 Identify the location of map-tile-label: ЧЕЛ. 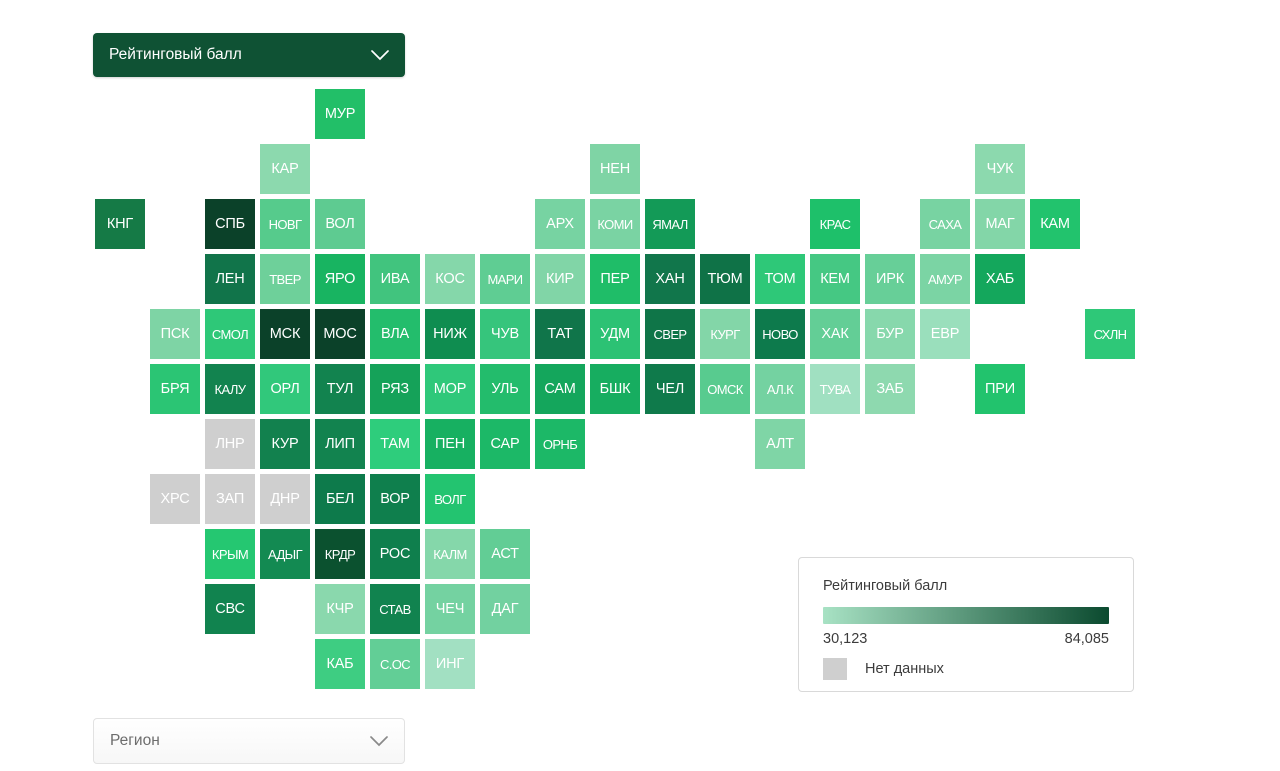
(670, 388).